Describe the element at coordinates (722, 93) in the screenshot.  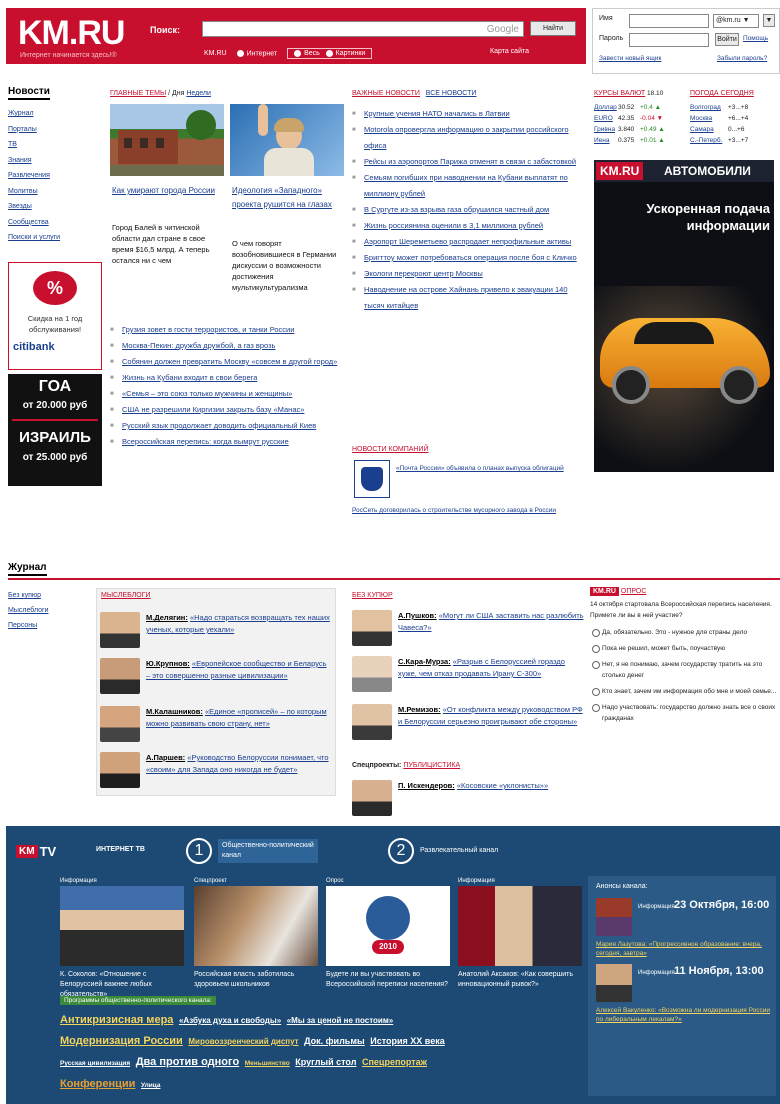
I see `weather-label: Погода сегодня` at that location.